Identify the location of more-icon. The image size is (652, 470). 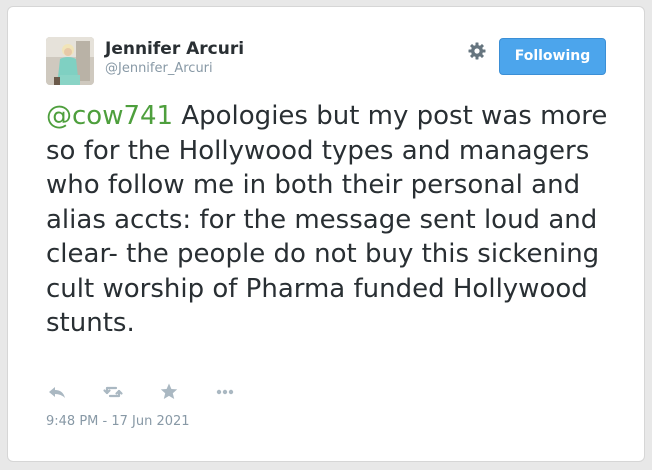
(225, 392).